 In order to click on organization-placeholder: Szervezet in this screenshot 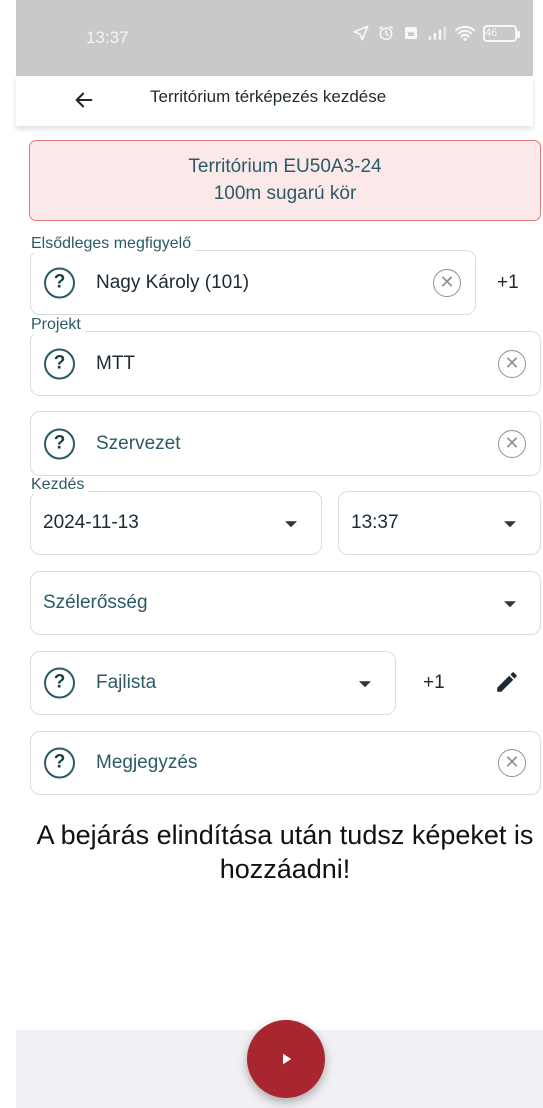, I will do `click(138, 443)`.